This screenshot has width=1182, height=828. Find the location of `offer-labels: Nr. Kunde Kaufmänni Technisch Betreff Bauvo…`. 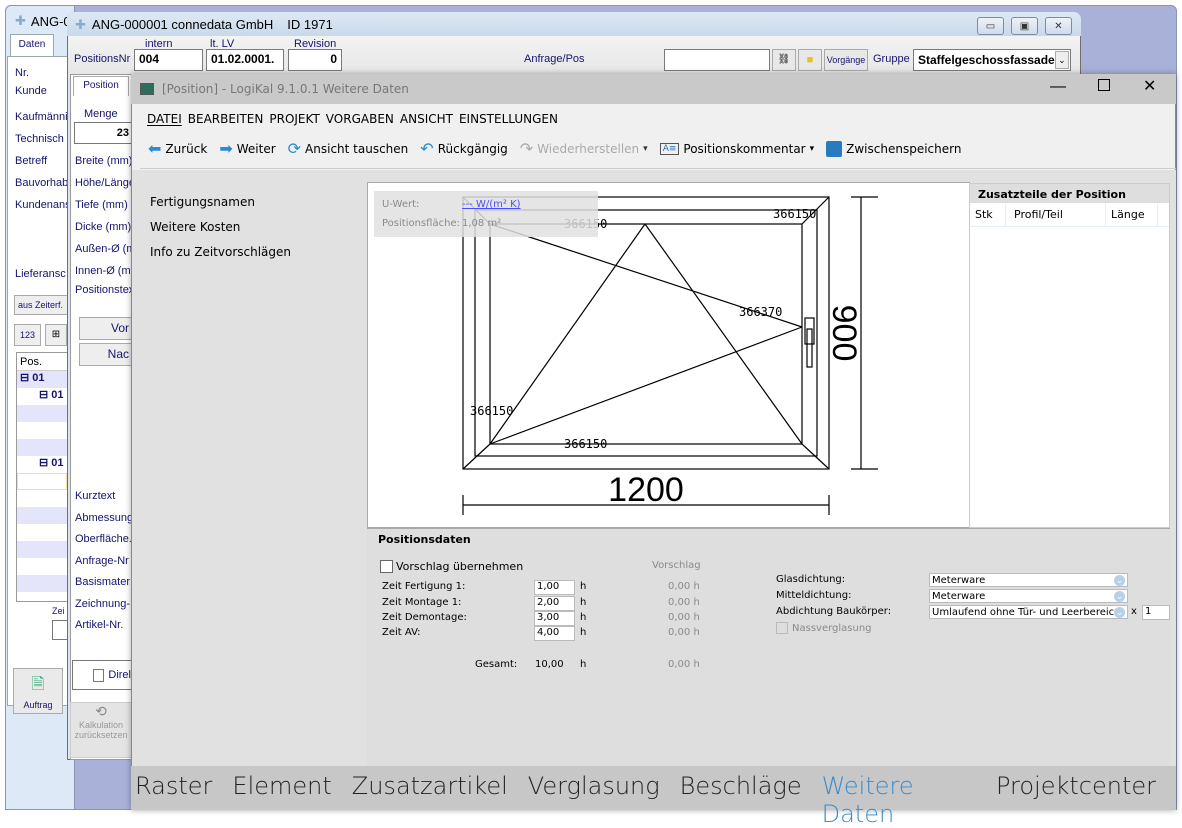

offer-labels: Nr. Kunde Kaufmänni Technisch Betreff Bauvo… is located at coordinates (43, 139).